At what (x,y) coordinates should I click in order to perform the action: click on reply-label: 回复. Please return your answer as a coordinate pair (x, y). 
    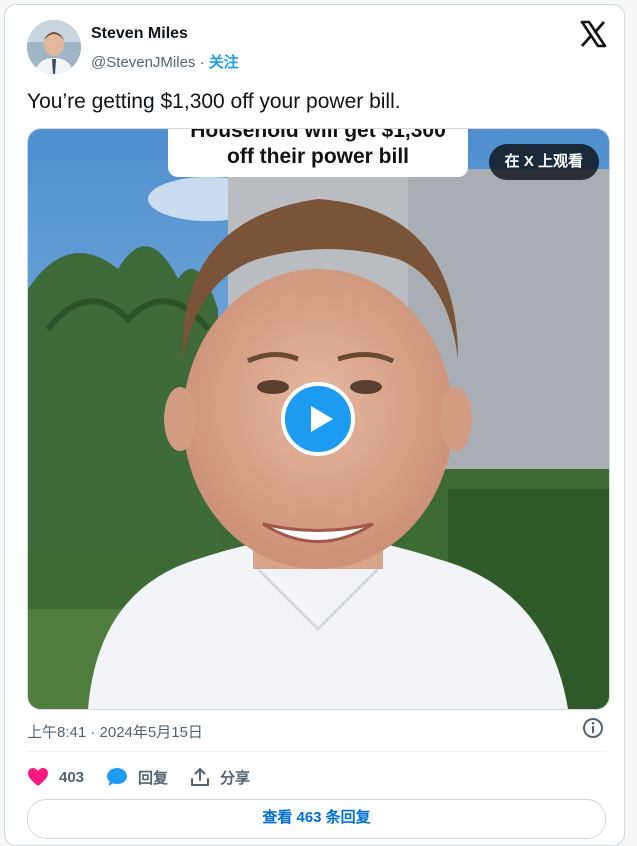
    Looking at the image, I should click on (153, 778).